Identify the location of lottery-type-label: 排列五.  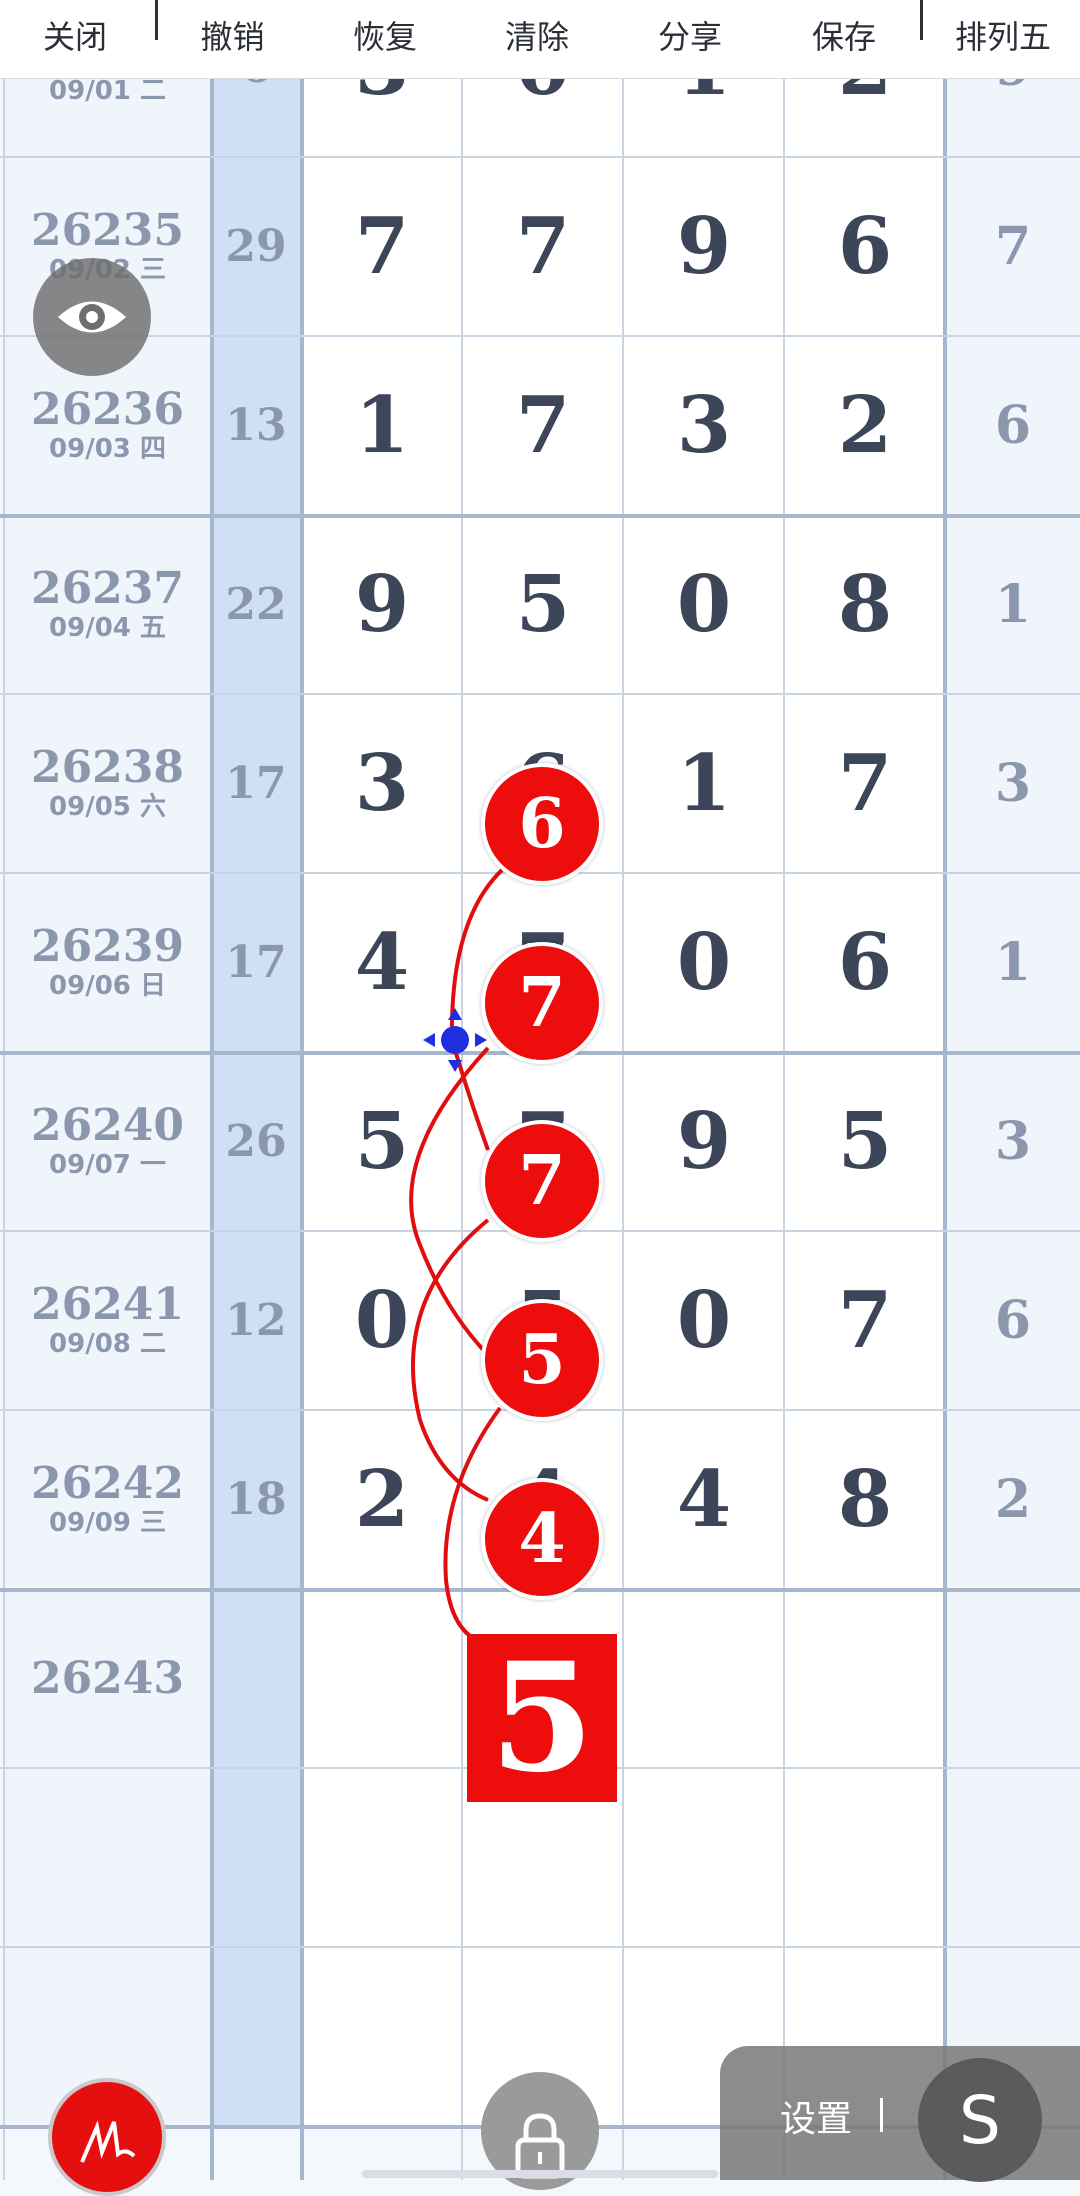
(1002, 37).